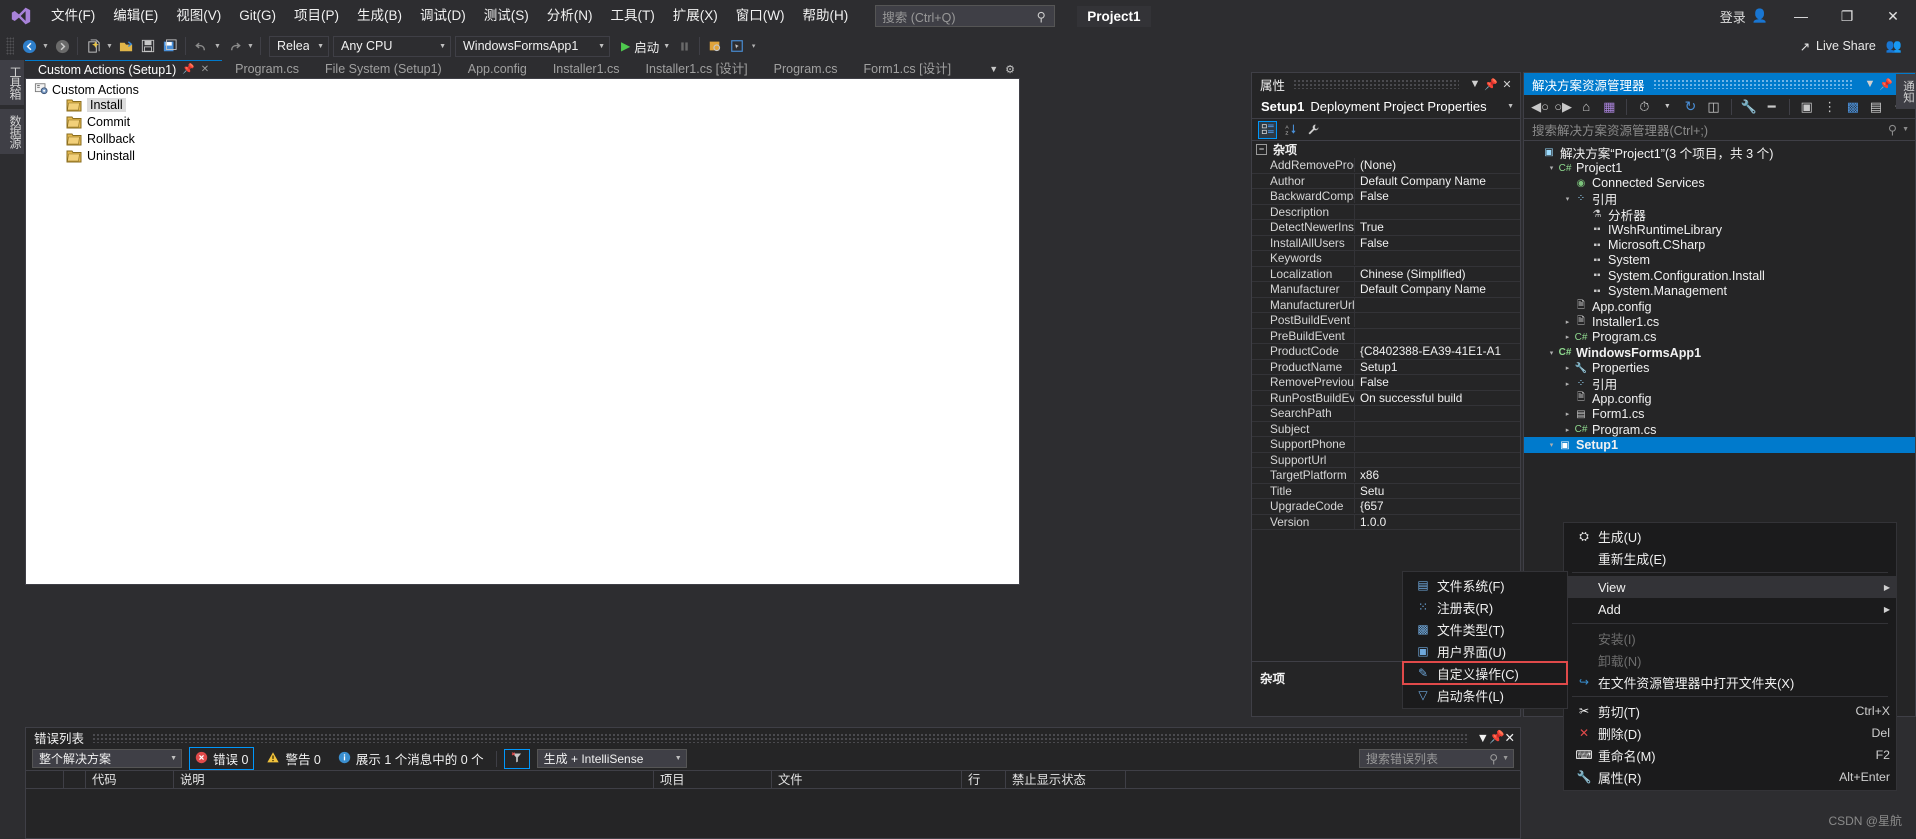 This screenshot has height=839, width=1916. I want to click on platform-combobox: Any CPU ▼, so click(392, 46).